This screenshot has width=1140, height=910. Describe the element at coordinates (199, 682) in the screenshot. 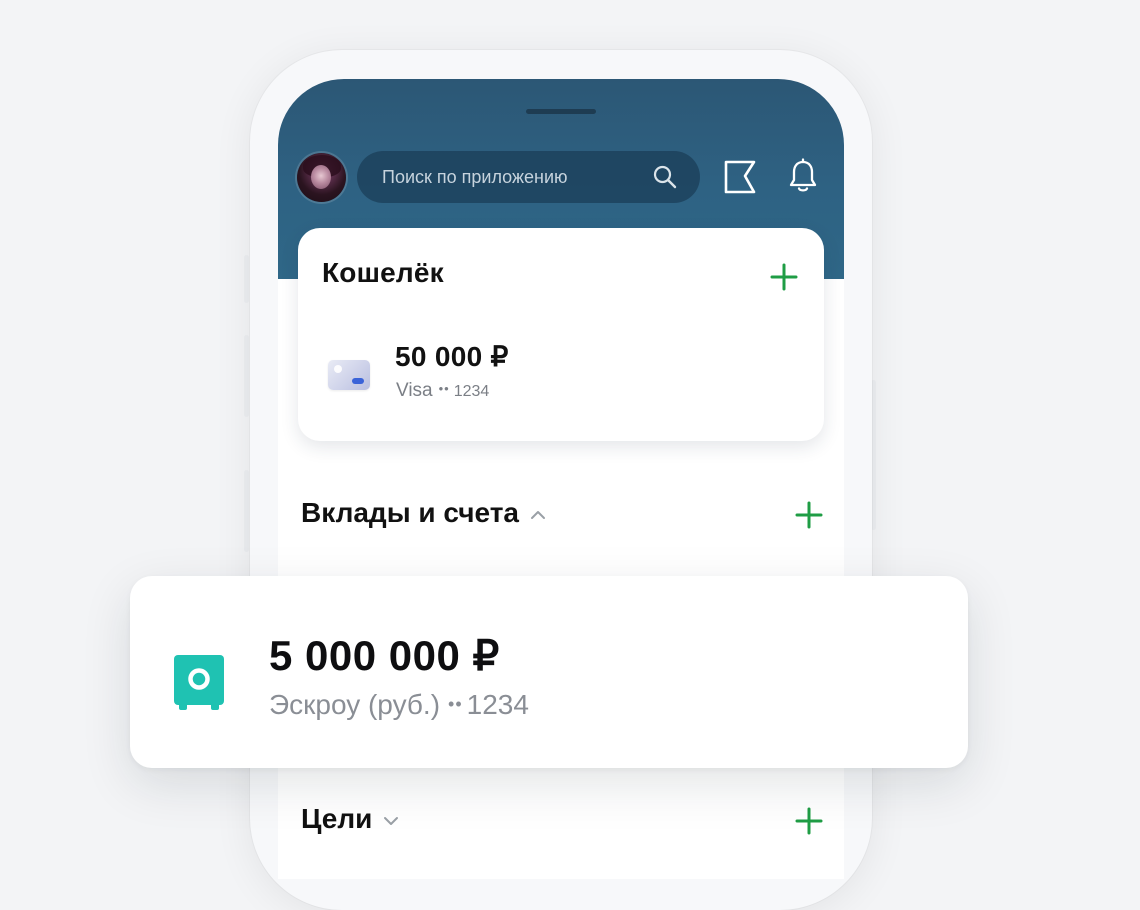

I see `safe-icon` at that location.